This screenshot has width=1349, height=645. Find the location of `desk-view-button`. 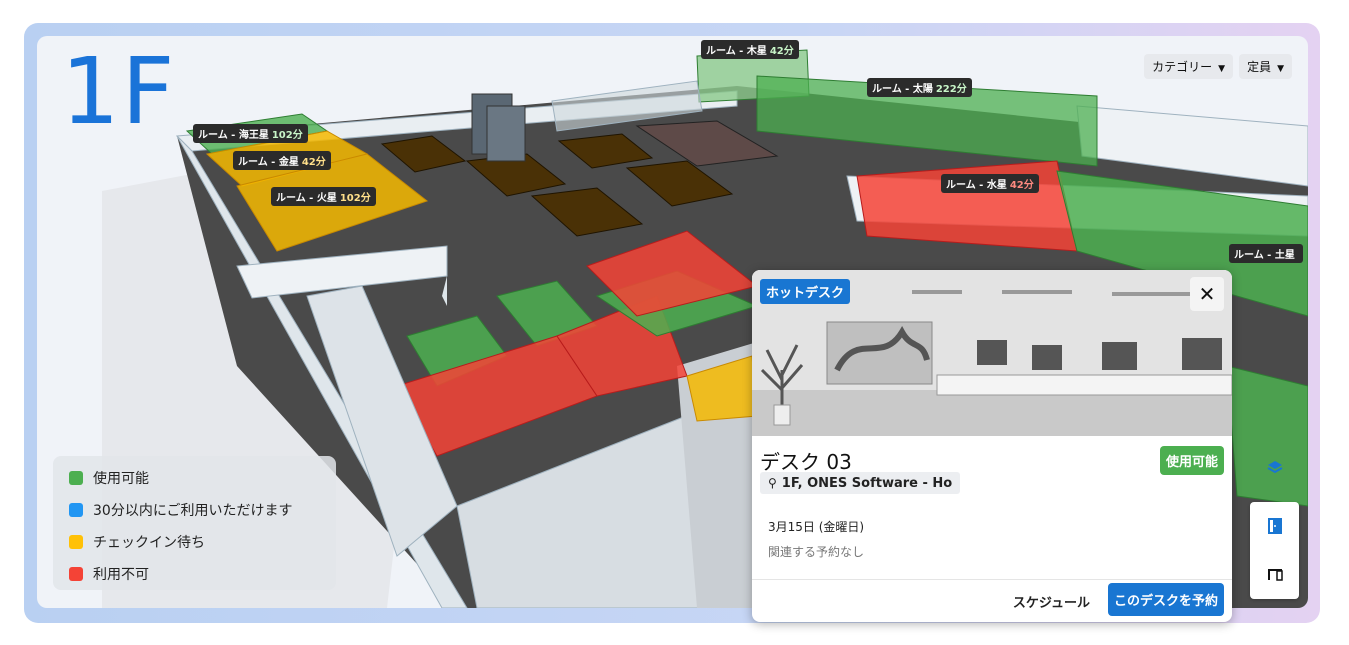

desk-view-button is located at coordinates (1274, 574).